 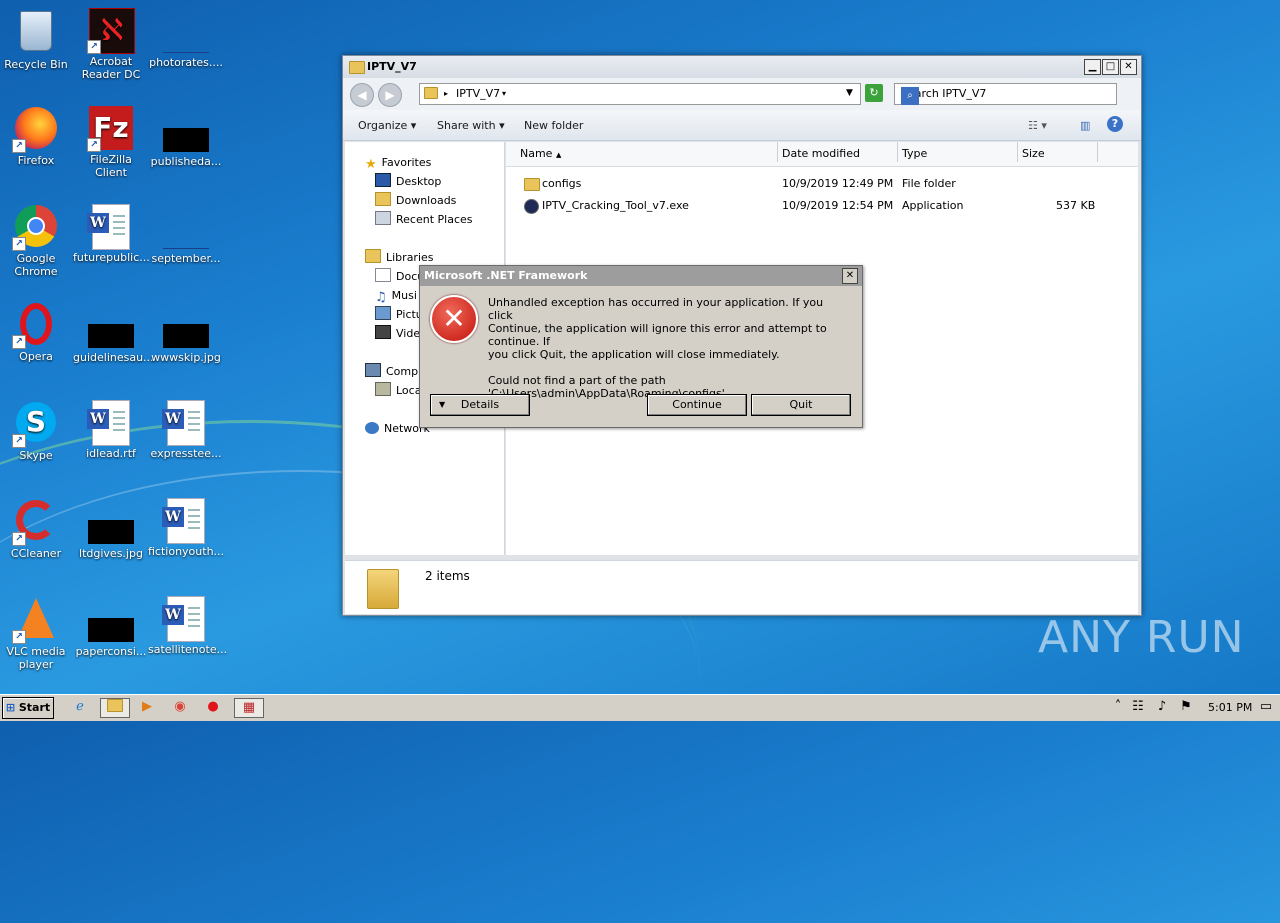 I want to click on forward-button: ▶, so click(x=390, y=95).